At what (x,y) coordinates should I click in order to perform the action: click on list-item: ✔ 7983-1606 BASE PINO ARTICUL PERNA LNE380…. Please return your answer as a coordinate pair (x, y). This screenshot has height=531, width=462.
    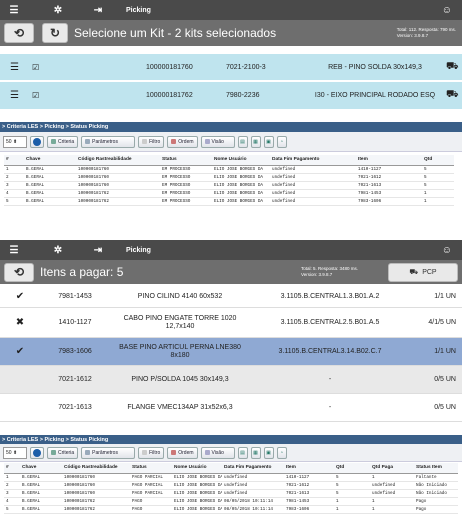
    Looking at the image, I should click on (231, 352).